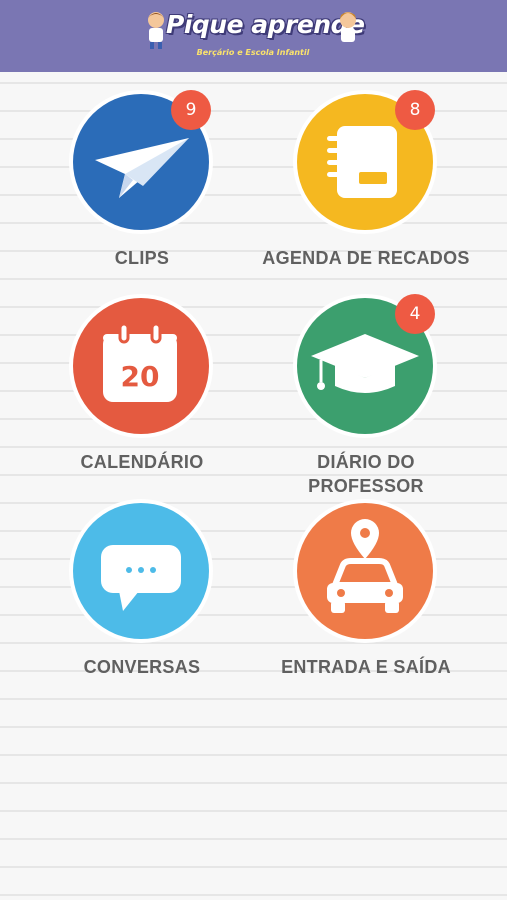  I want to click on calendar-icon: 20, so click(140, 362).